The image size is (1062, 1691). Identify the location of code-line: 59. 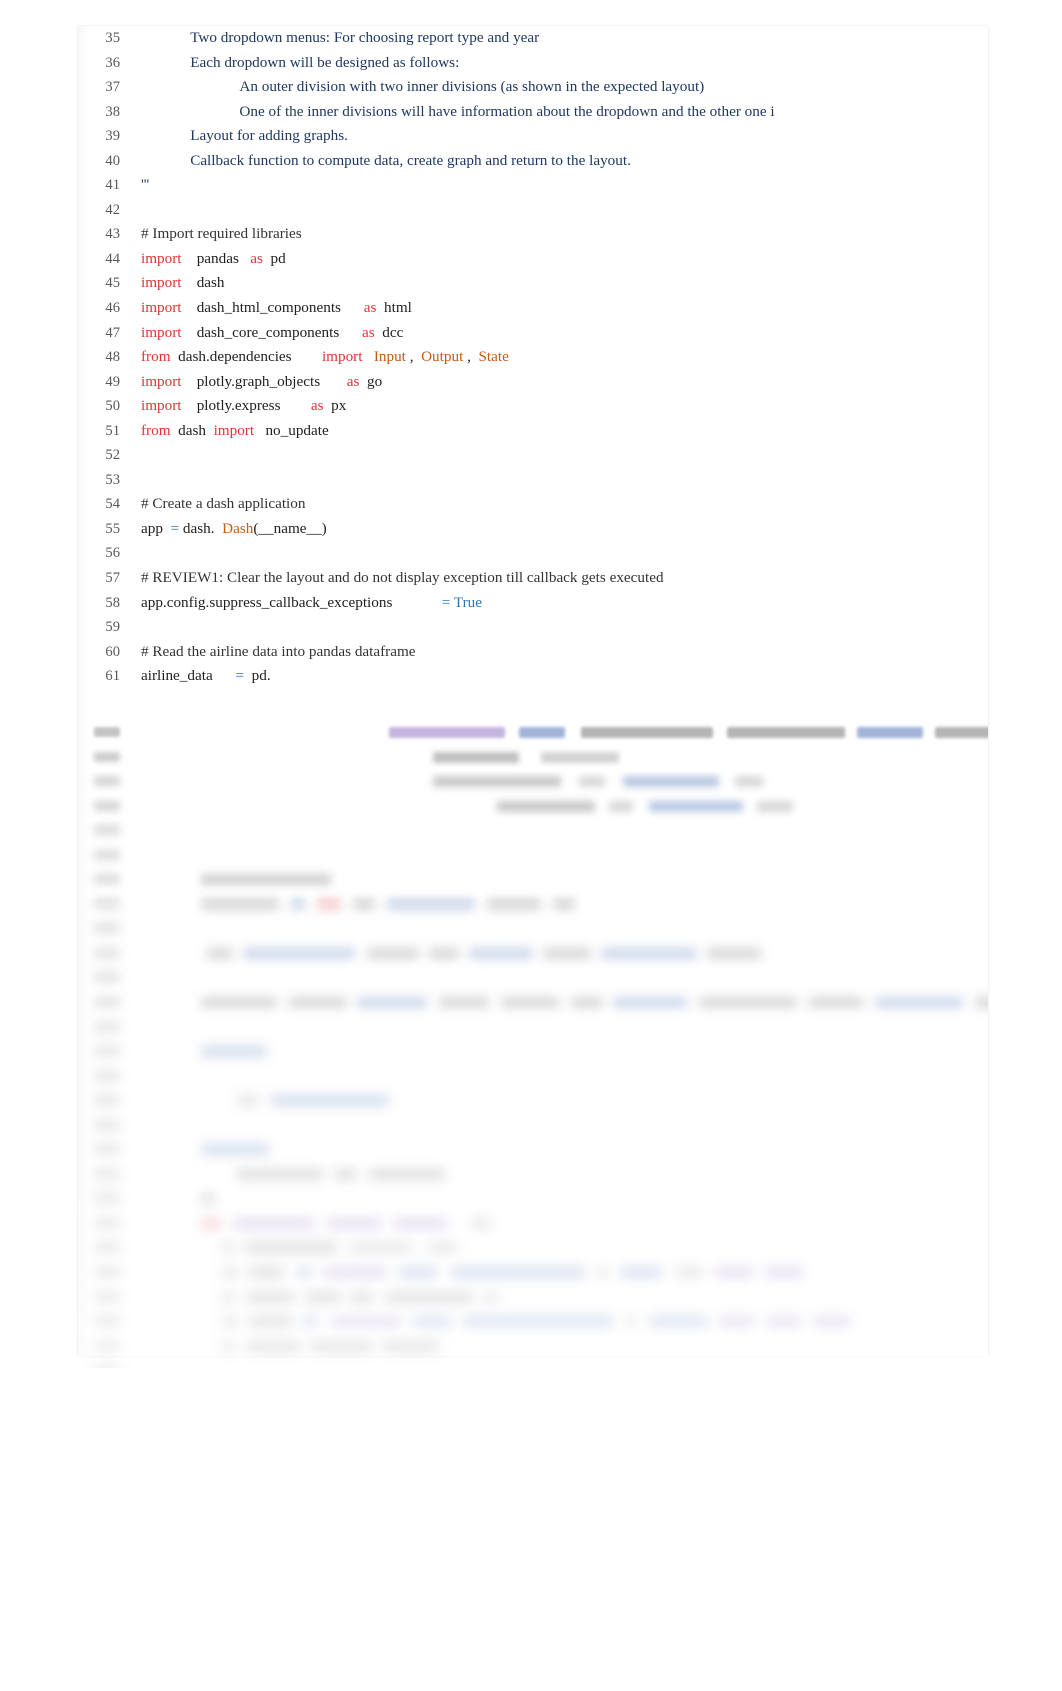
(533, 627).